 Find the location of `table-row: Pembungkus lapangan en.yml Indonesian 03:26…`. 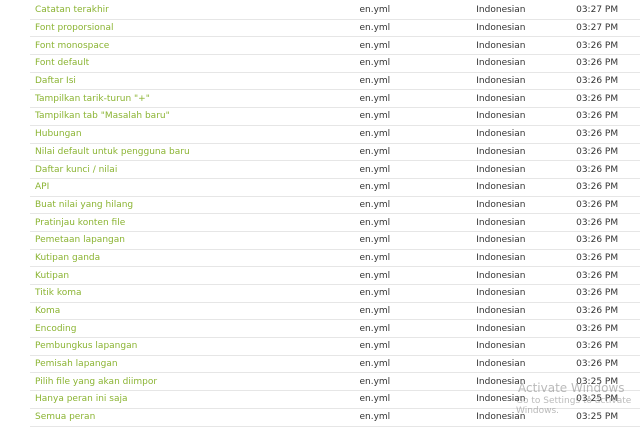

table-row: Pembungkus lapangan en.yml Indonesian 03:26… is located at coordinates (335, 347).